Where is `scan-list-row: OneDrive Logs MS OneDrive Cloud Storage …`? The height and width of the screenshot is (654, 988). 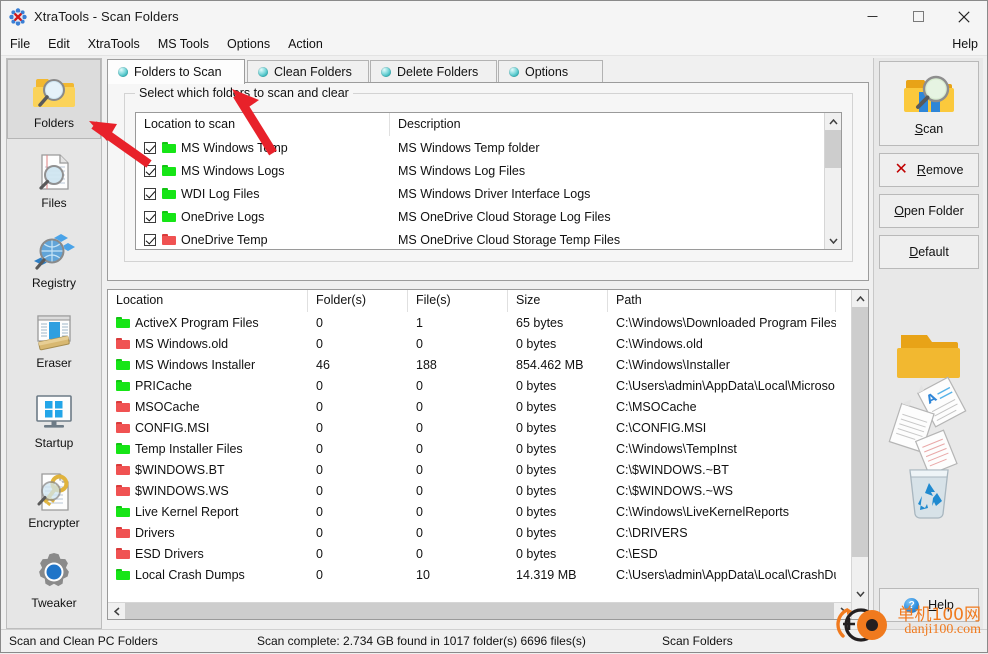 scan-list-row: OneDrive Logs MS OneDrive Cloud Storage … is located at coordinates (488, 216).